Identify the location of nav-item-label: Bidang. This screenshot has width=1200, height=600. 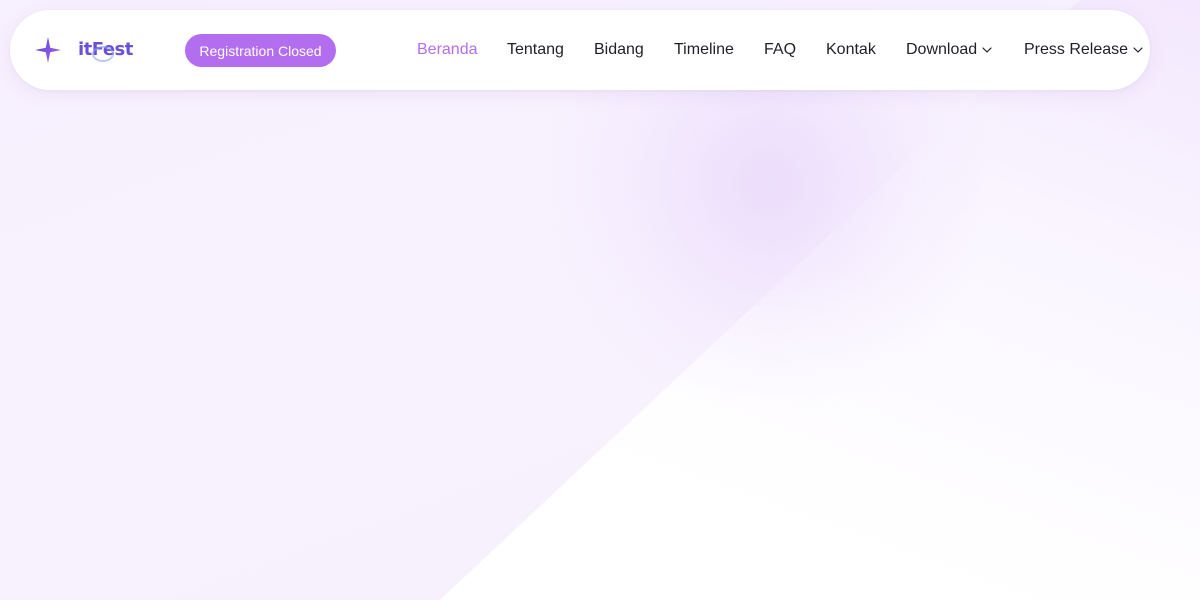
(619, 49).